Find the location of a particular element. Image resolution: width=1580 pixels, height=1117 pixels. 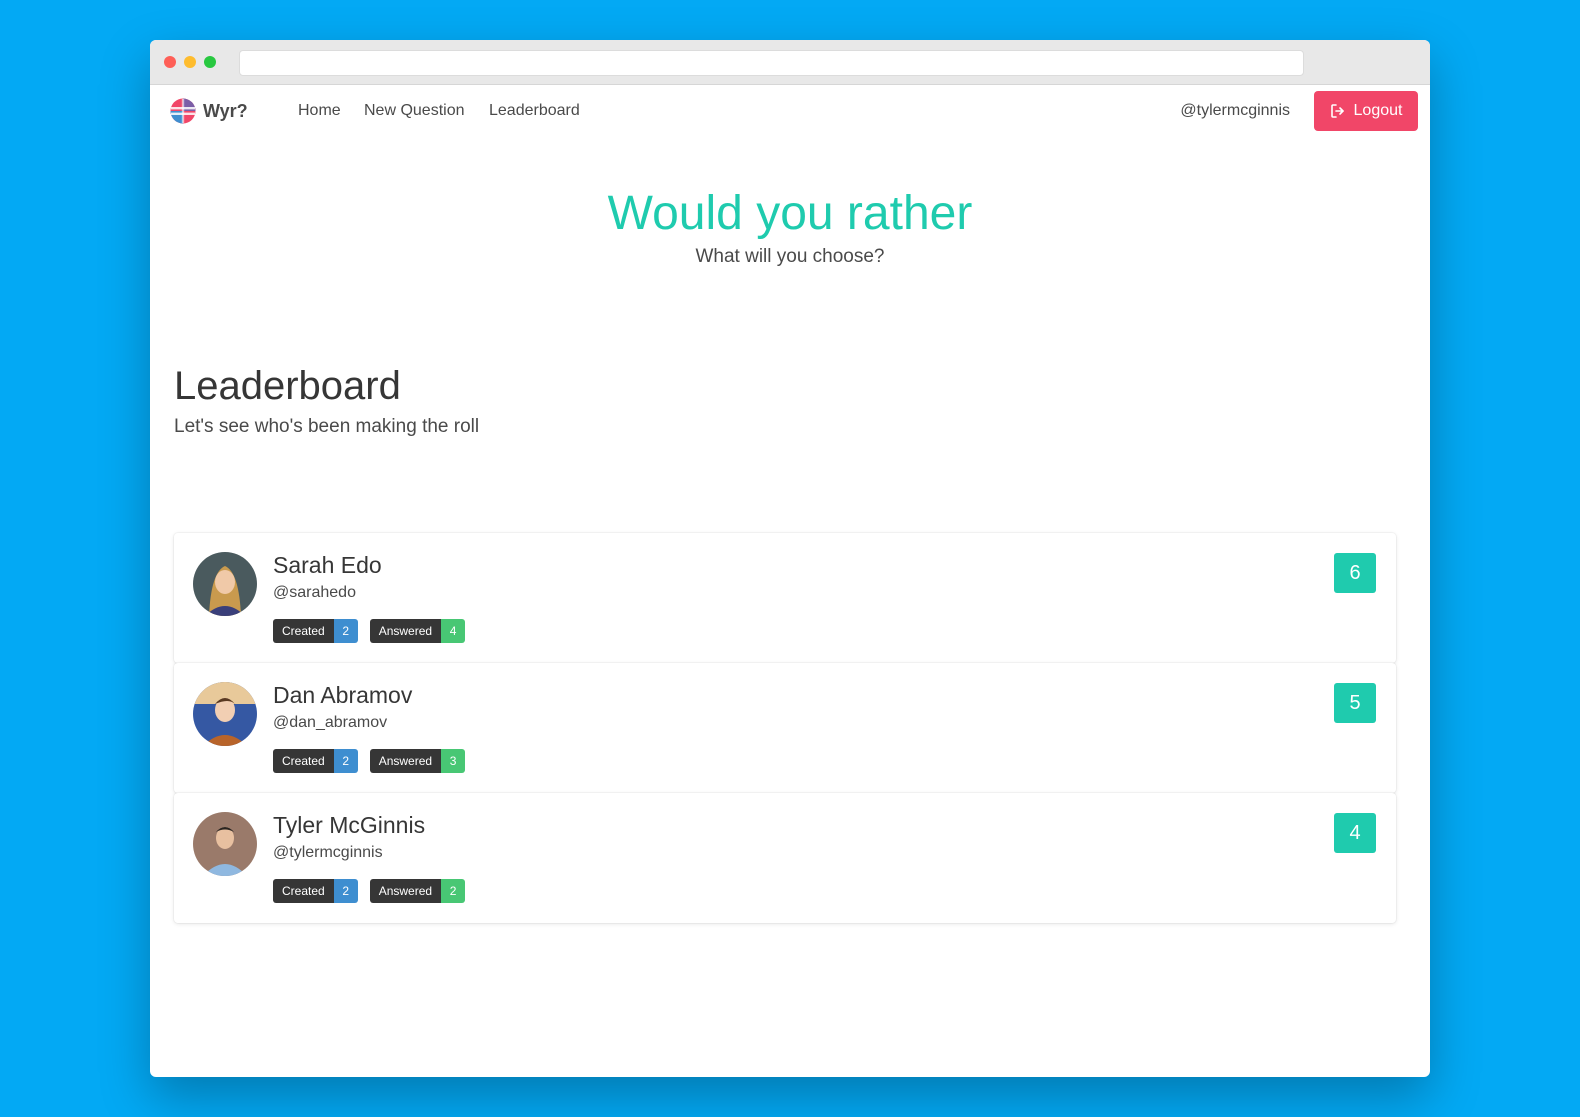

current-user-handle: @tylermcginnis is located at coordinates (1235, 110).